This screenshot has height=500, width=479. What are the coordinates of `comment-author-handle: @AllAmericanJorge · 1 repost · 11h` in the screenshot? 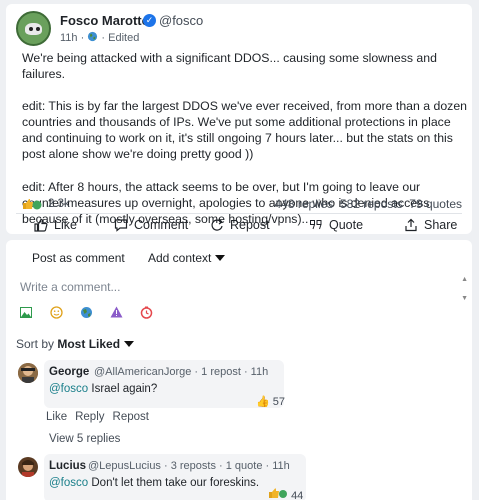 It's located at (181, 372).